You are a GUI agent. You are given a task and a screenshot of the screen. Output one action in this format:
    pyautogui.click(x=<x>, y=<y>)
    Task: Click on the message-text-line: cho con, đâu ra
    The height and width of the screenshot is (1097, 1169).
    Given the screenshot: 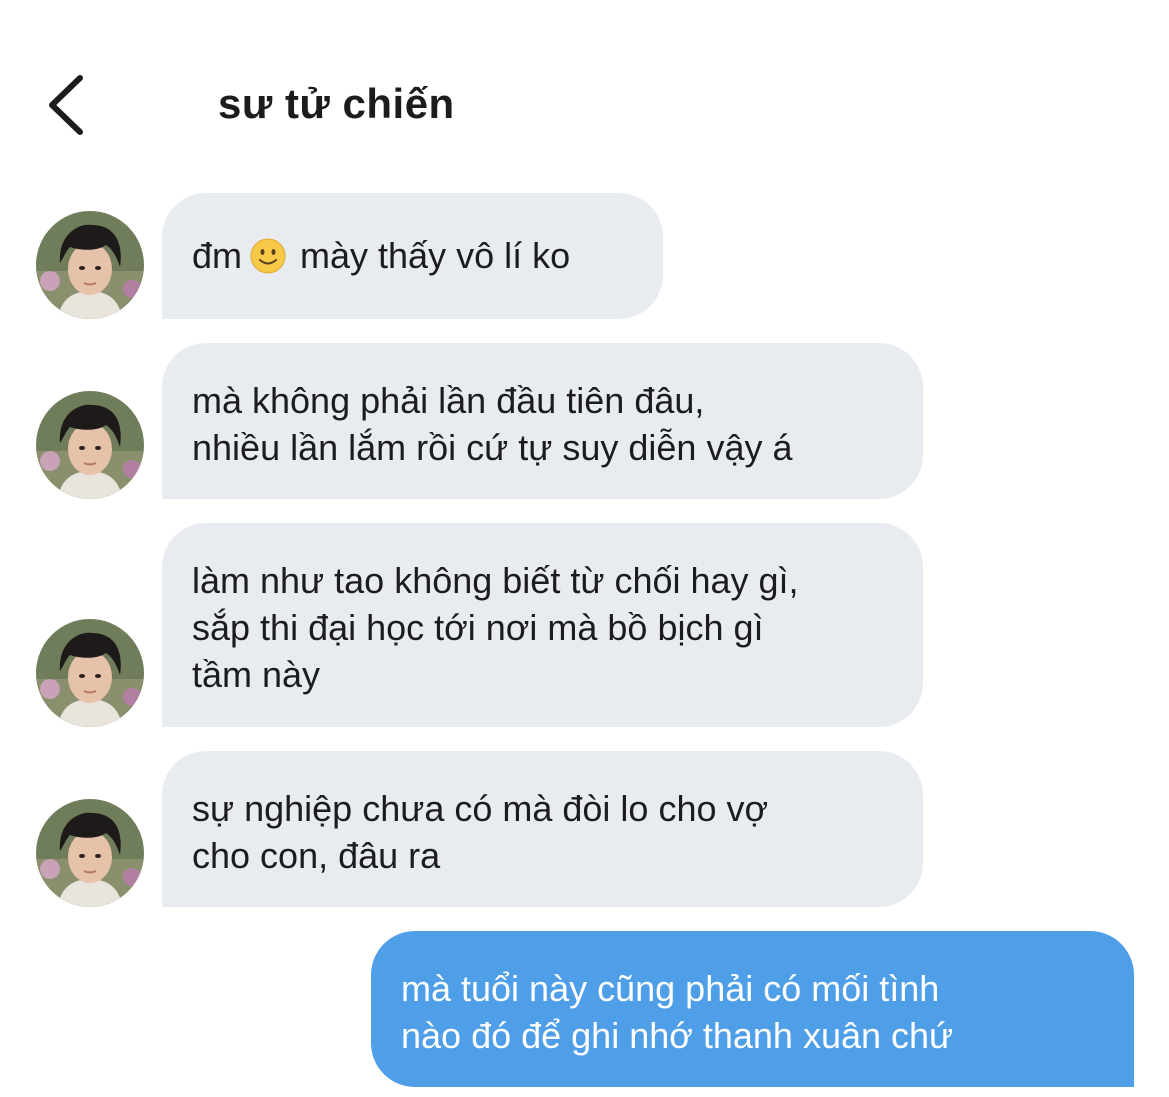 What is the action you would take?
    pyautogui.click(x=316, y=855)
    